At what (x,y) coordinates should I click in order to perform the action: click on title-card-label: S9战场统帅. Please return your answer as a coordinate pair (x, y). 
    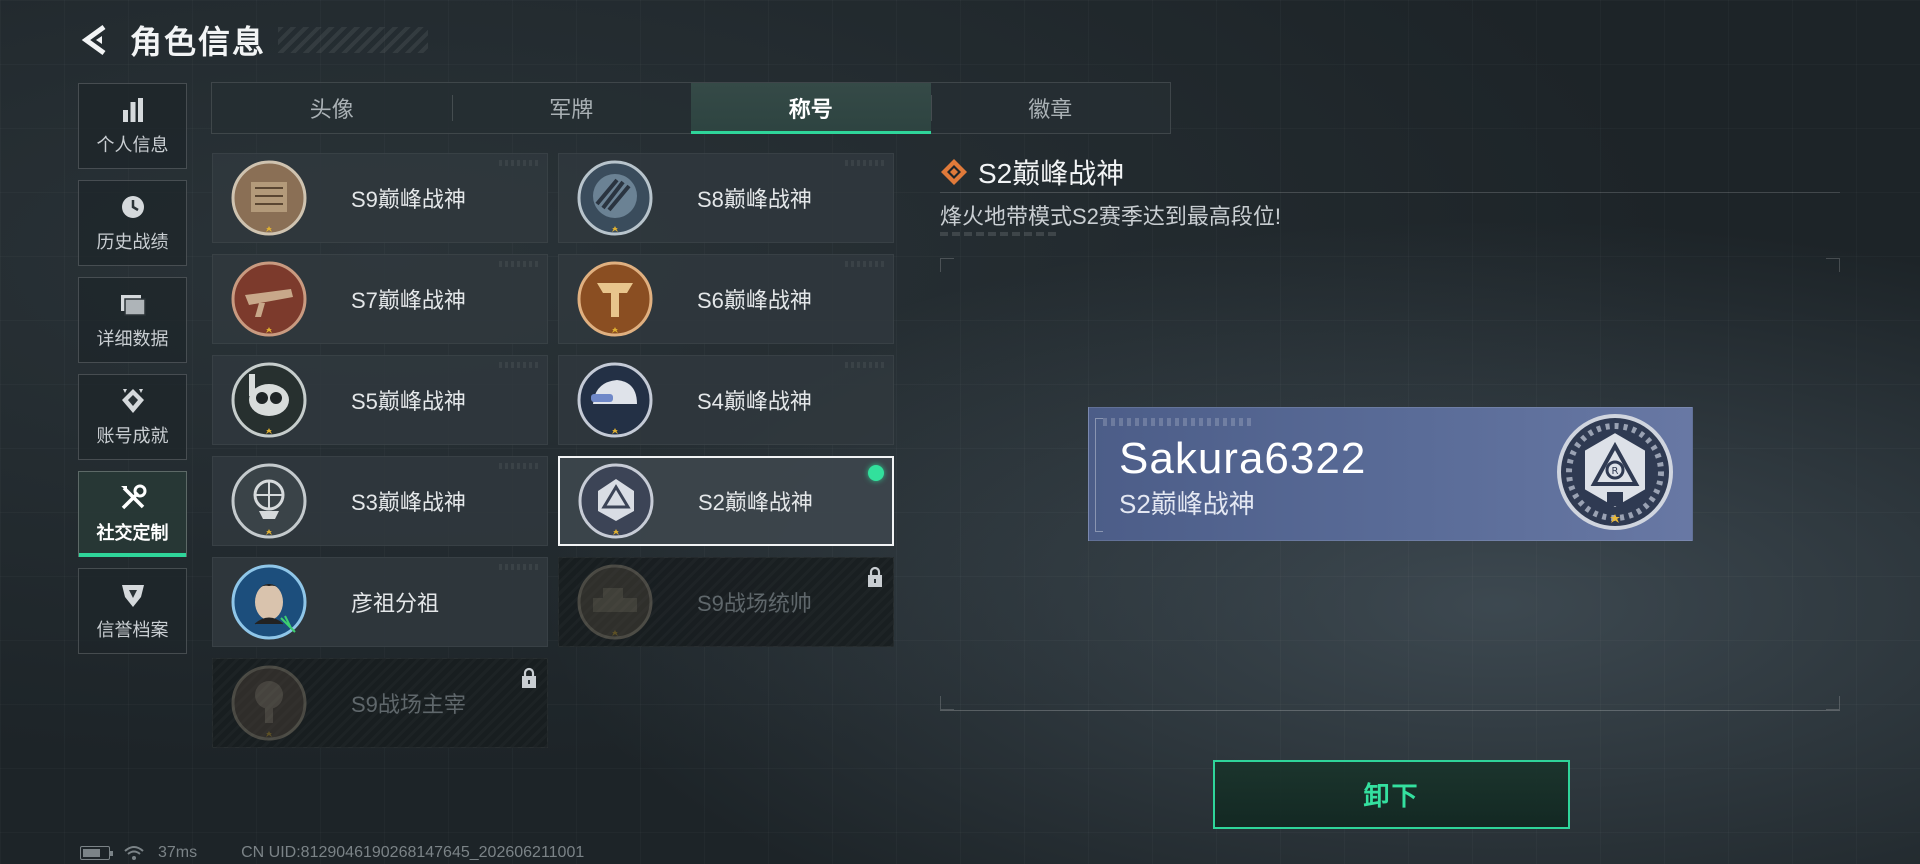
    Looking at the image, I should click on (754, 603).